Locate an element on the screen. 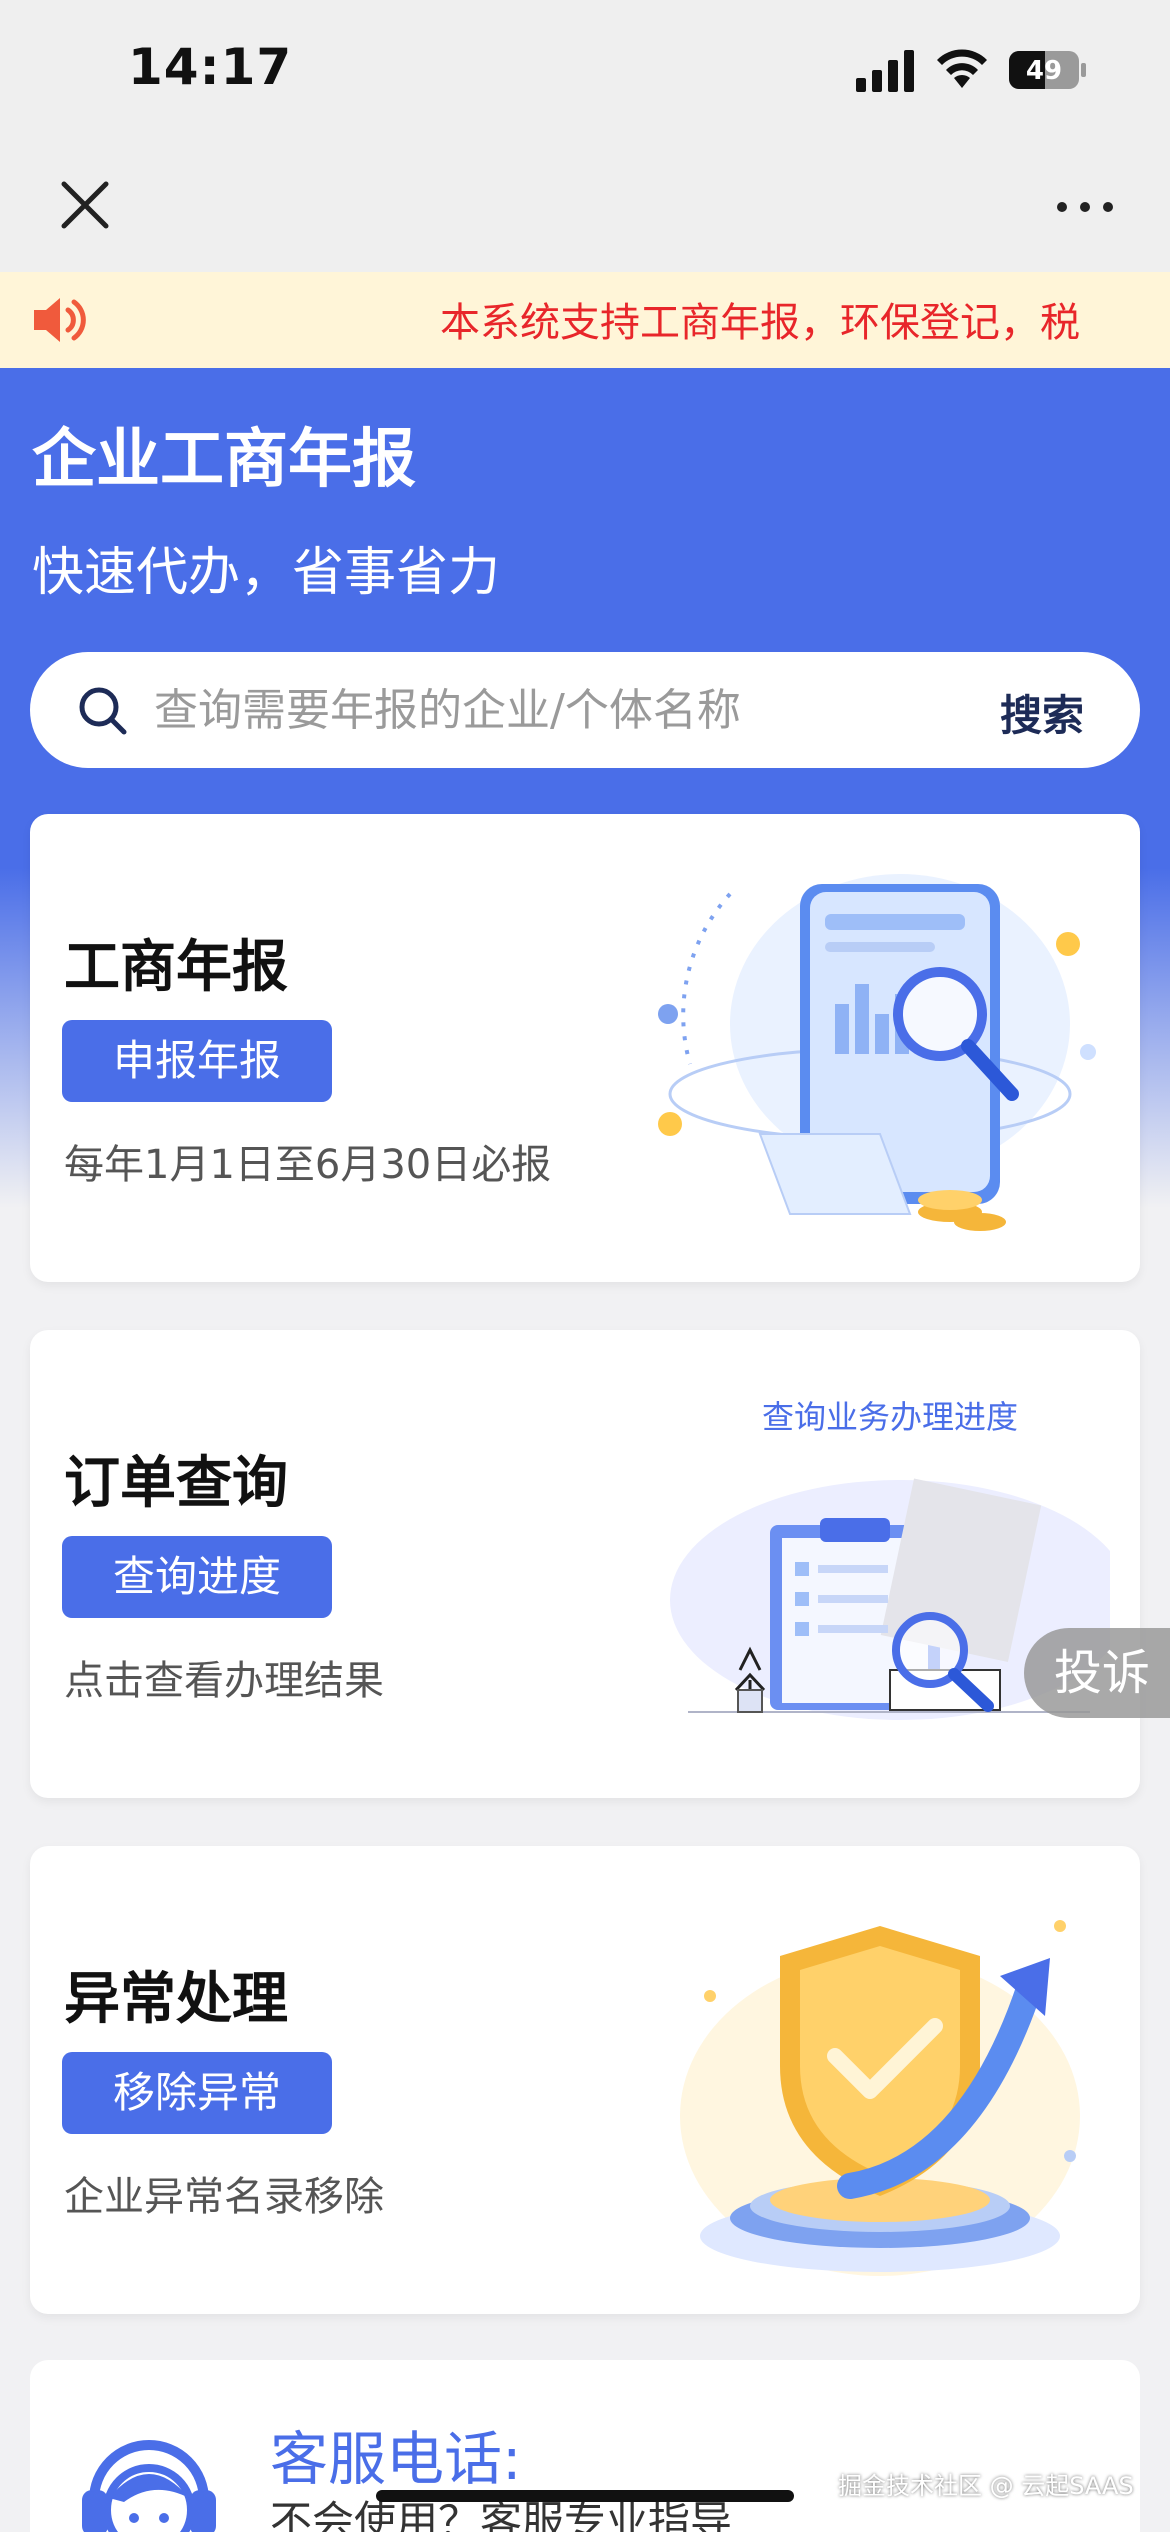  query-progress-button: 查询进度 is located at coordinates (197, 1577).